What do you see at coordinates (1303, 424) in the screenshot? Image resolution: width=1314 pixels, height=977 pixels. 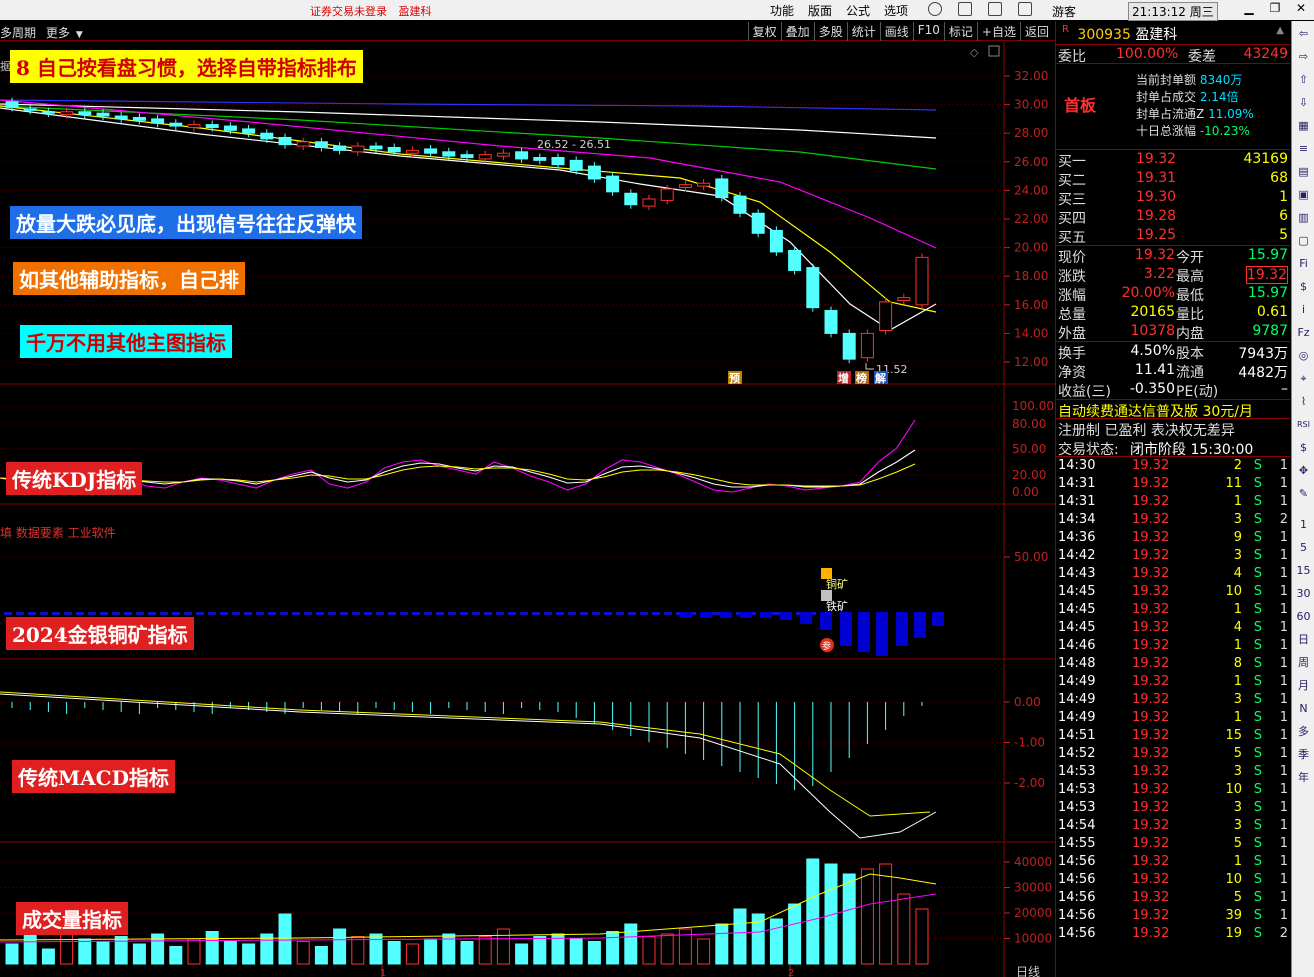 I see `rsi-icon: RSI` at bounding box center [1303, 424].